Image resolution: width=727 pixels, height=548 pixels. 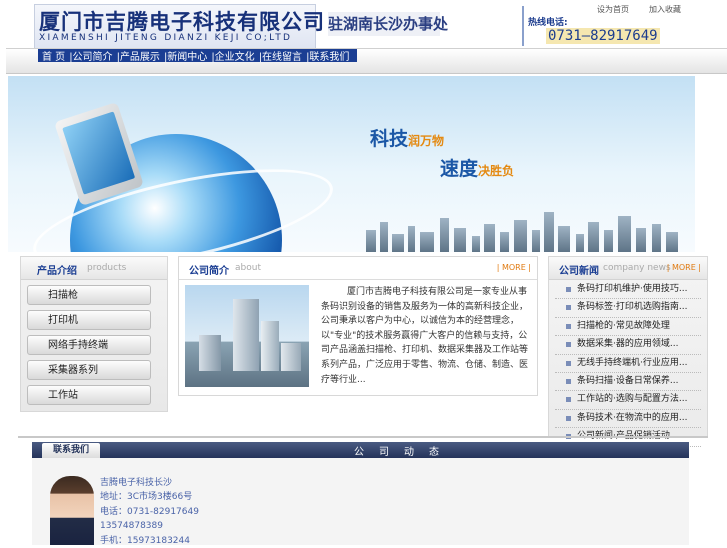 I want to click on office-label: 驻湖南长沙办事处, so click(x=388, y=24).